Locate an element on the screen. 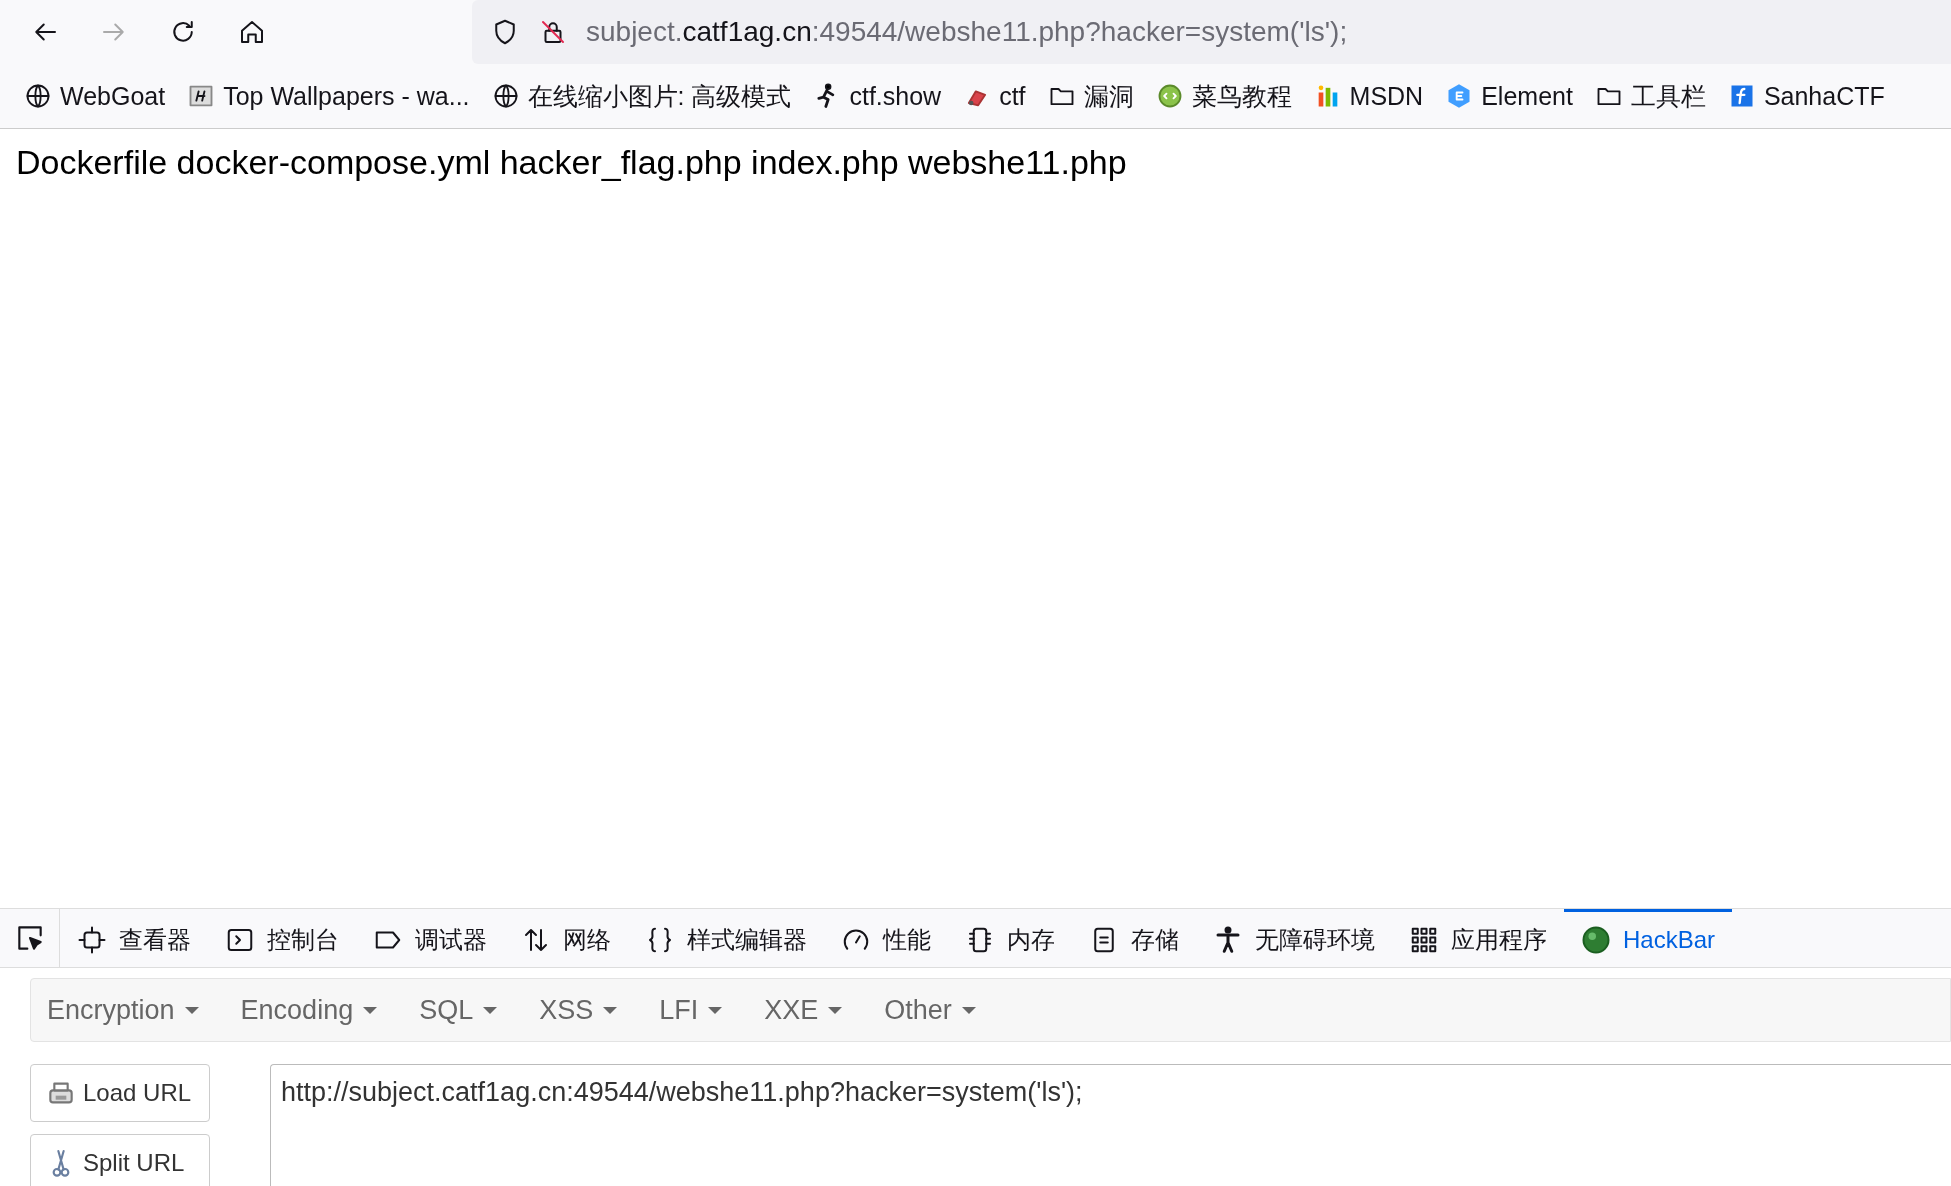 Image resolution: width=1951 pixels, height=1186 pixels. split-url-button: Split URL is located at coordinates (120, 1160).